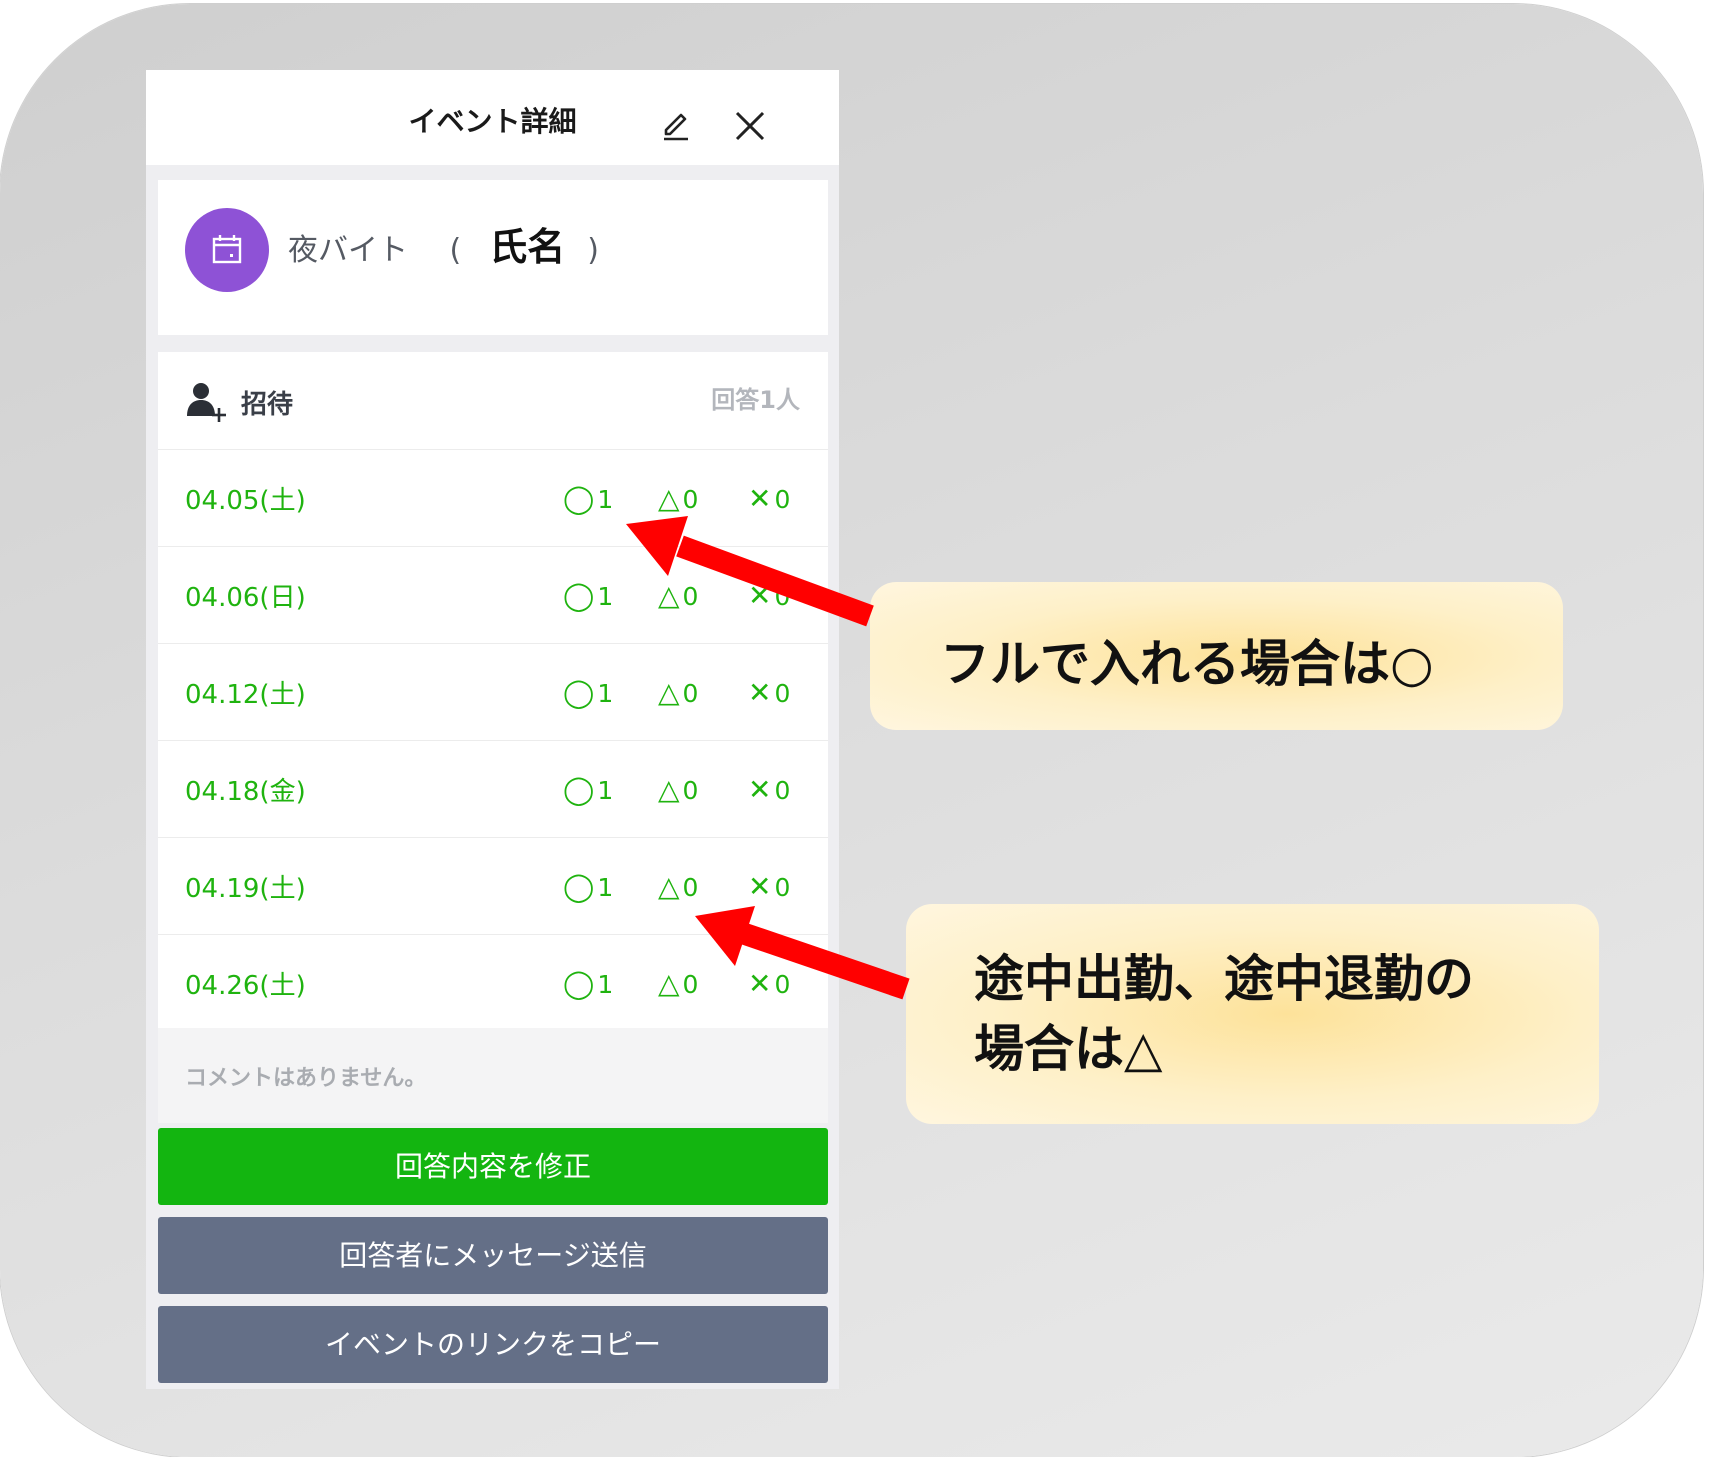  Describe the element at coordinates (245, 889) in the screenshot. I see `date-label: 04.19(土)` at that location.